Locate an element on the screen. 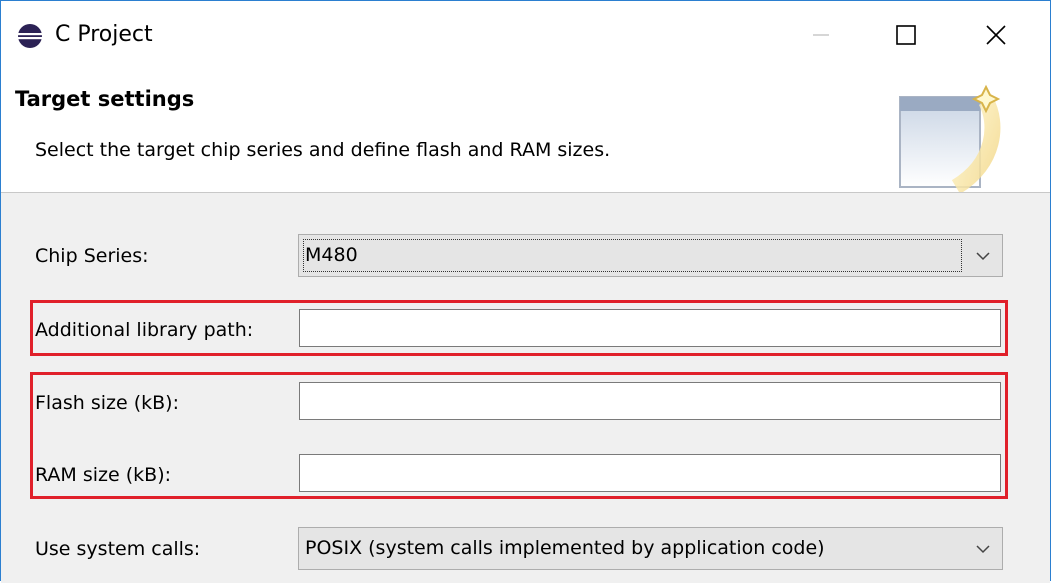  system-calls-label: Use system calls: is located at coordinates (118, 549).